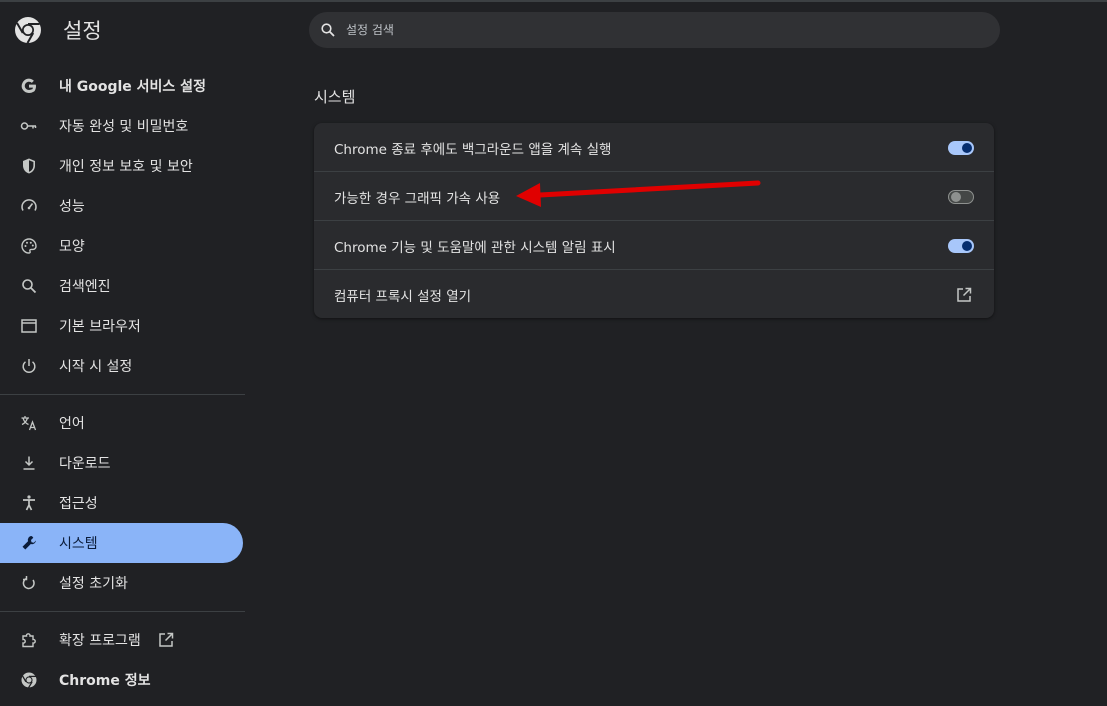  What do you see at coordinates (126, 167) in the screenshot?
I see `sidebar-item-label: 개인 정보 보호 및 보안` at bounding box center [126, 167].